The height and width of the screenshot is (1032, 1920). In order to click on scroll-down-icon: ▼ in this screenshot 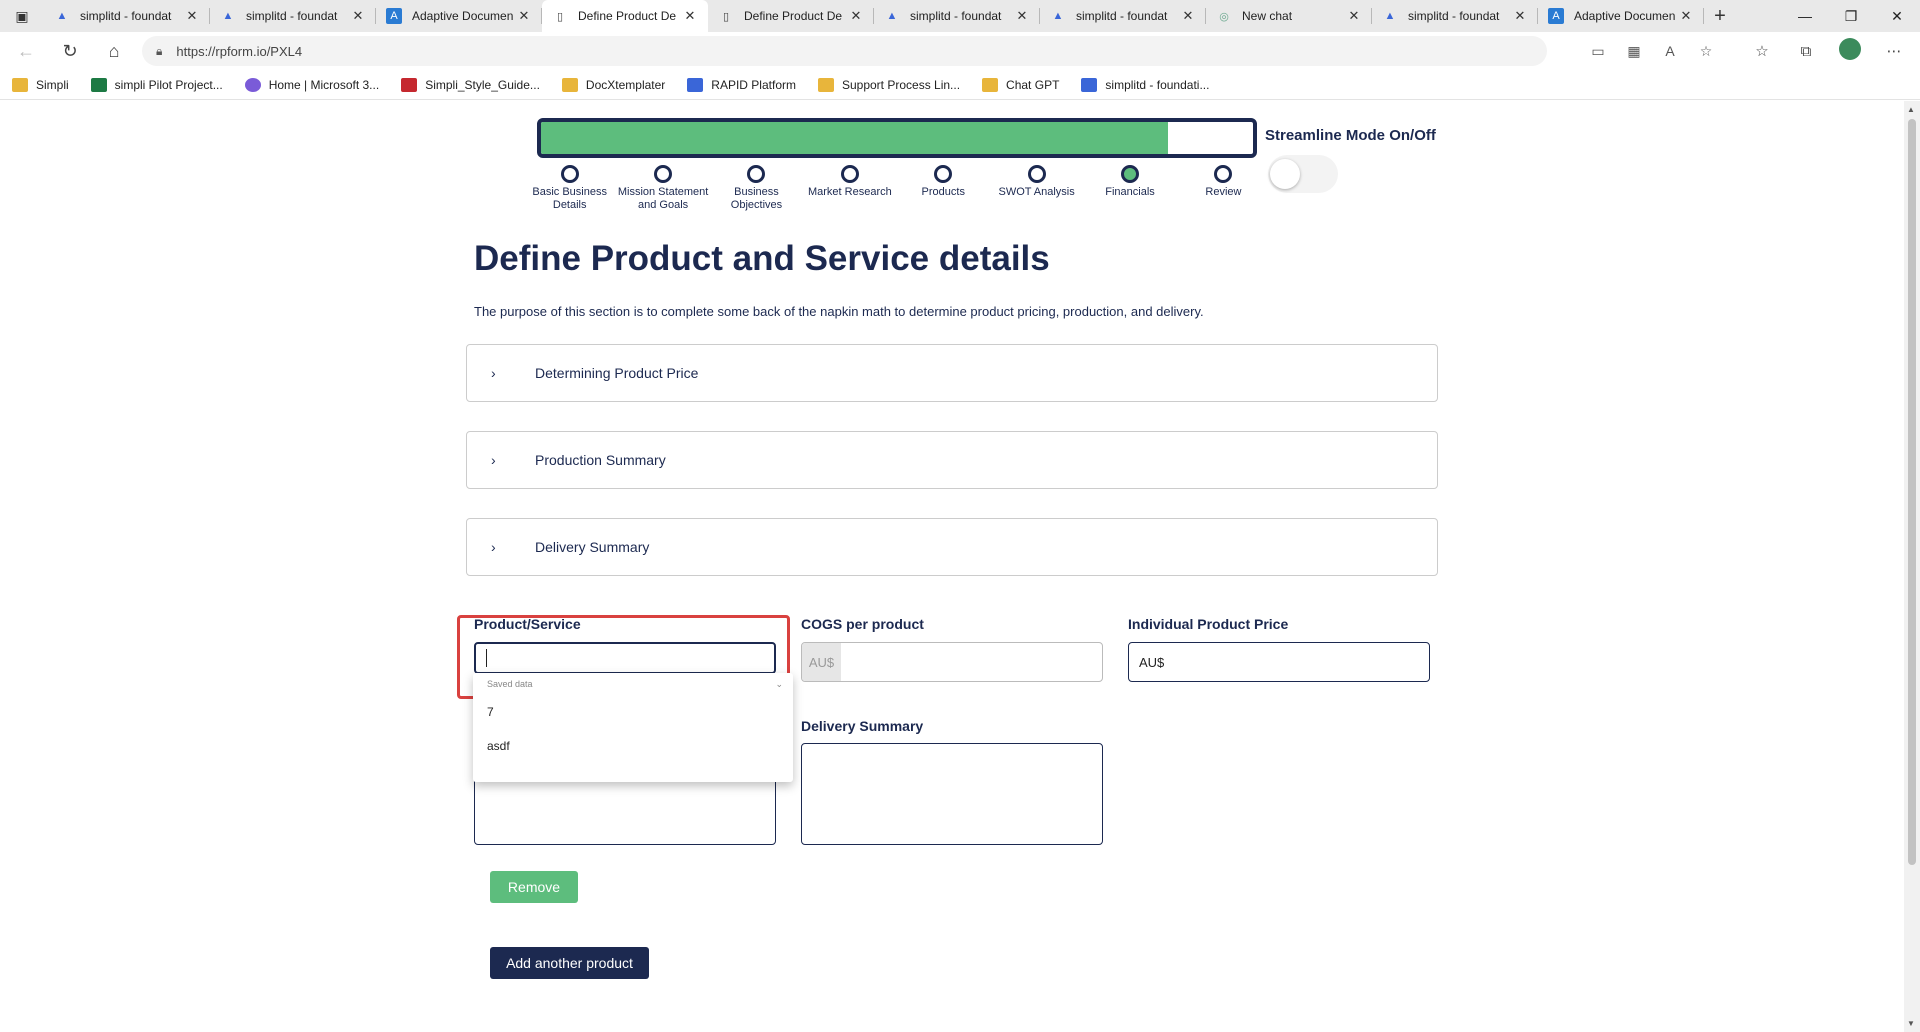, I will do `click(1911, 1023)`.